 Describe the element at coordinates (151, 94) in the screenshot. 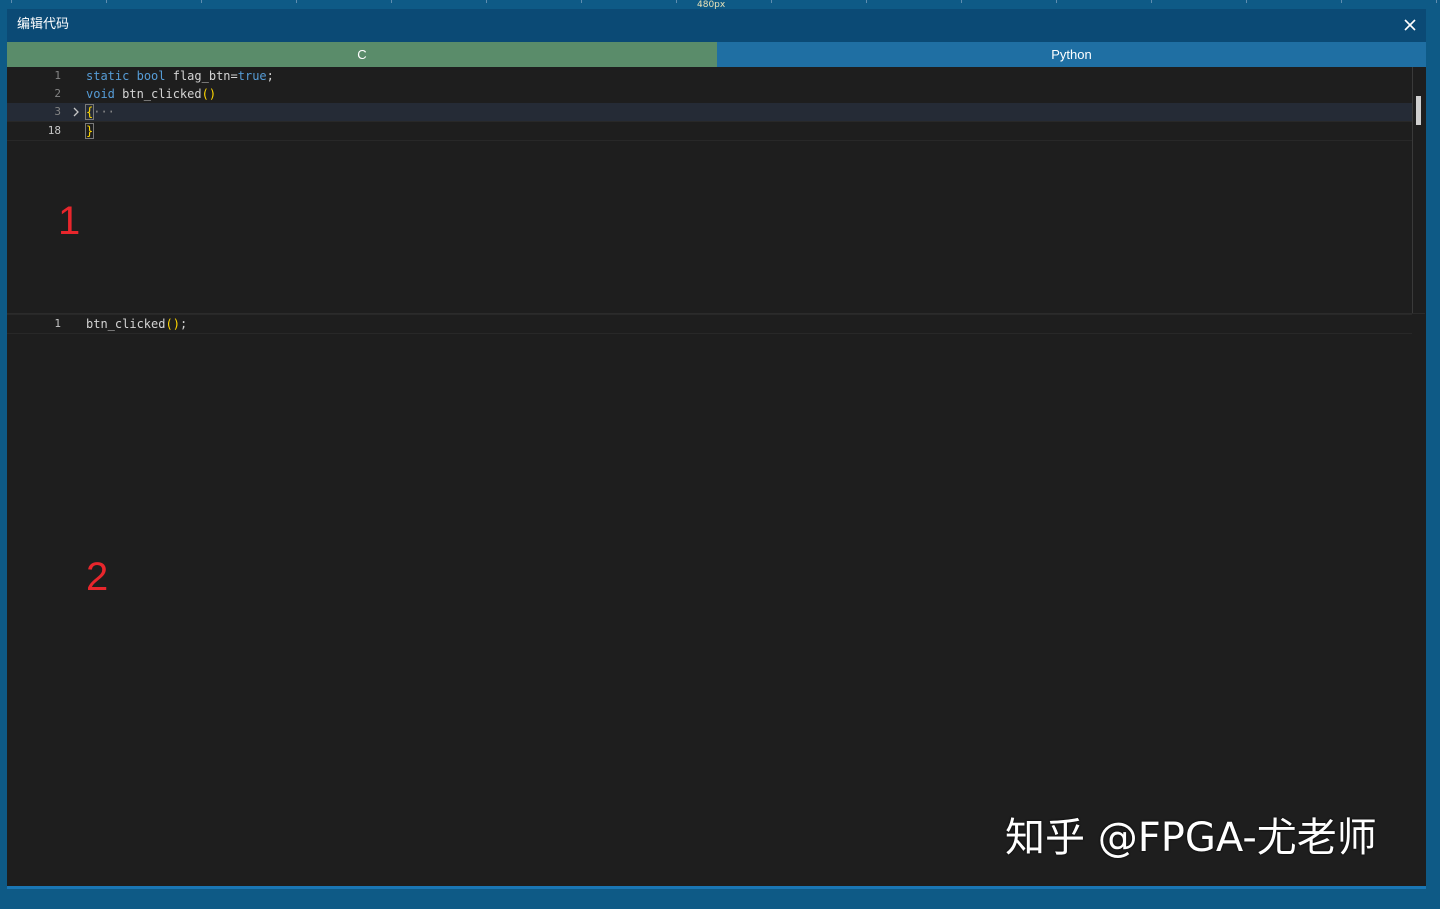

I see `code-text: void btn_clicked()` at that location.